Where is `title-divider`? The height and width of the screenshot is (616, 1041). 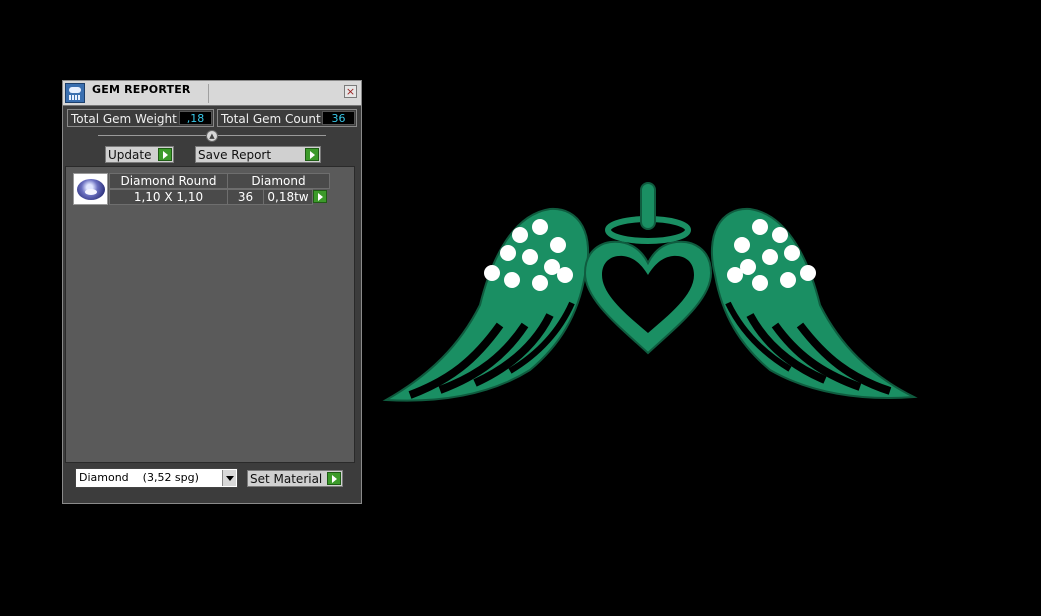 title-divider is located at coordinates (208, 93).